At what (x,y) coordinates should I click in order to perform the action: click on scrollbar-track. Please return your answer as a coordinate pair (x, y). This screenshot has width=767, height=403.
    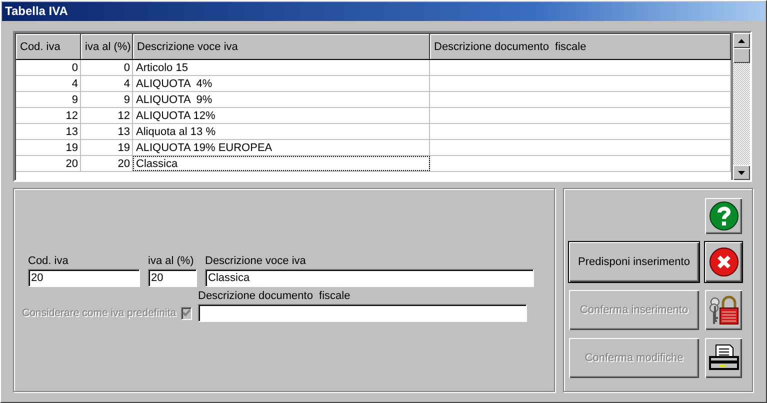
    Looking at the image, I should click on (740, 106).